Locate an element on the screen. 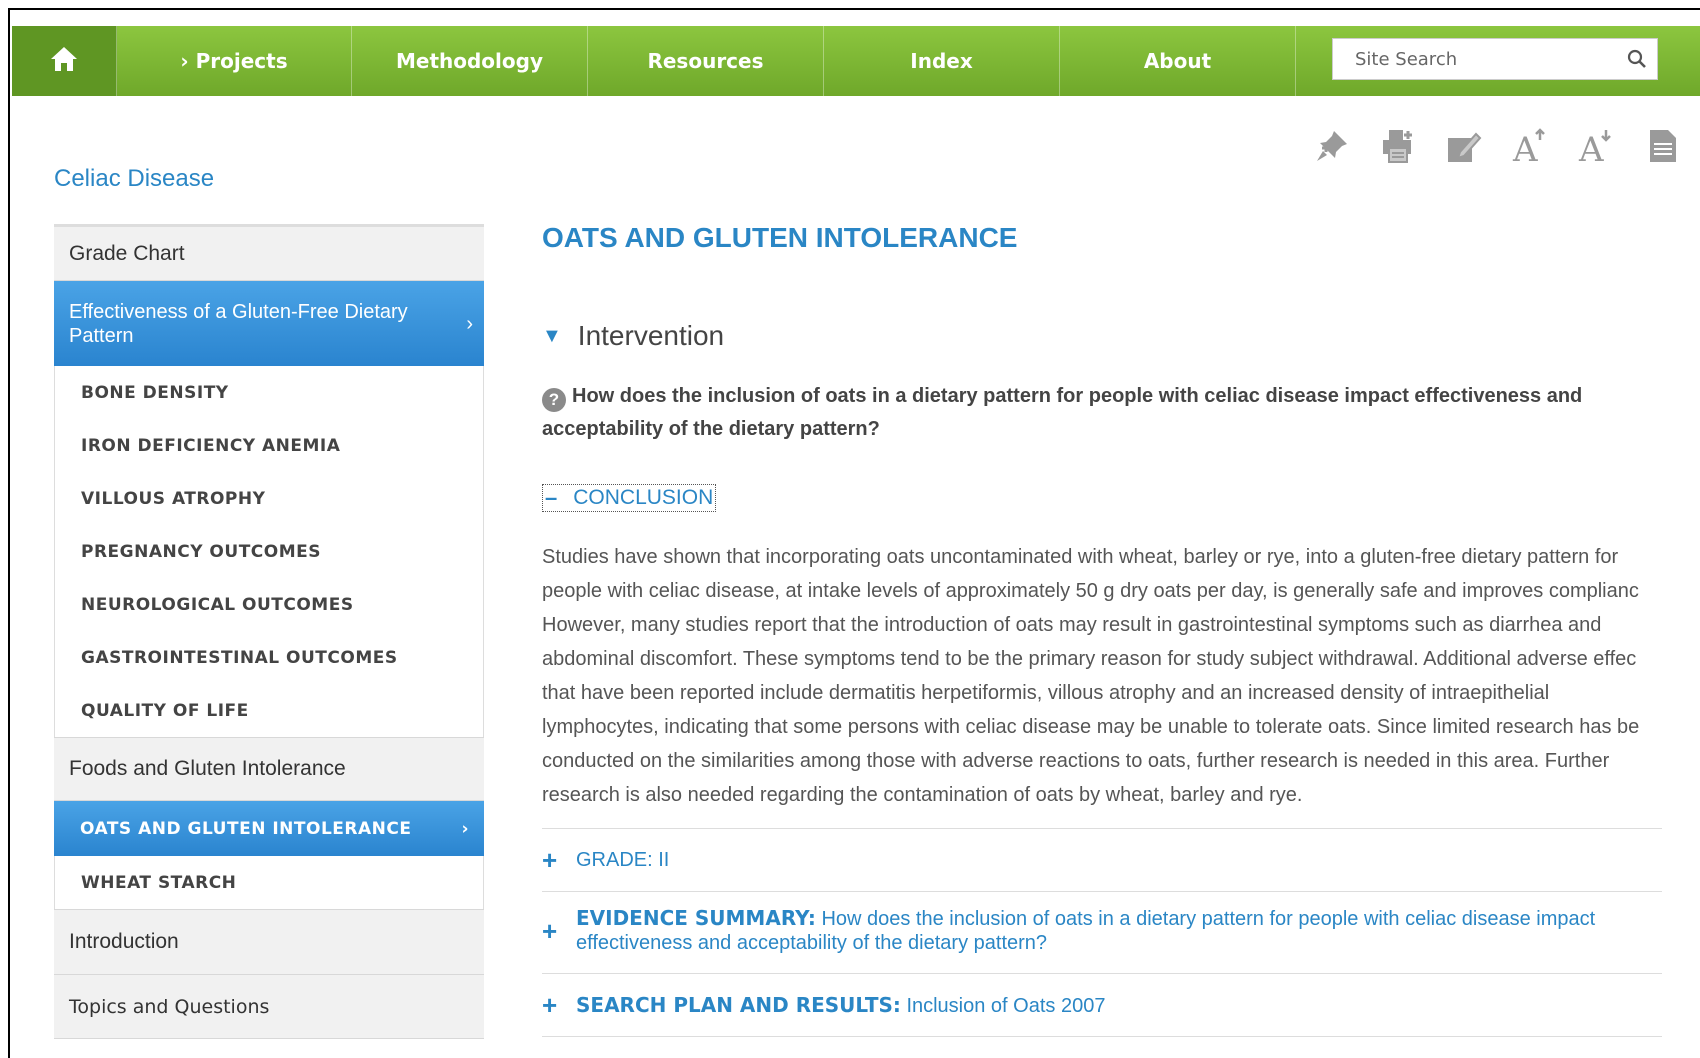  evidence-summary-label: EVIDENCE SUMMARY: is located at coordinates (696, 918).